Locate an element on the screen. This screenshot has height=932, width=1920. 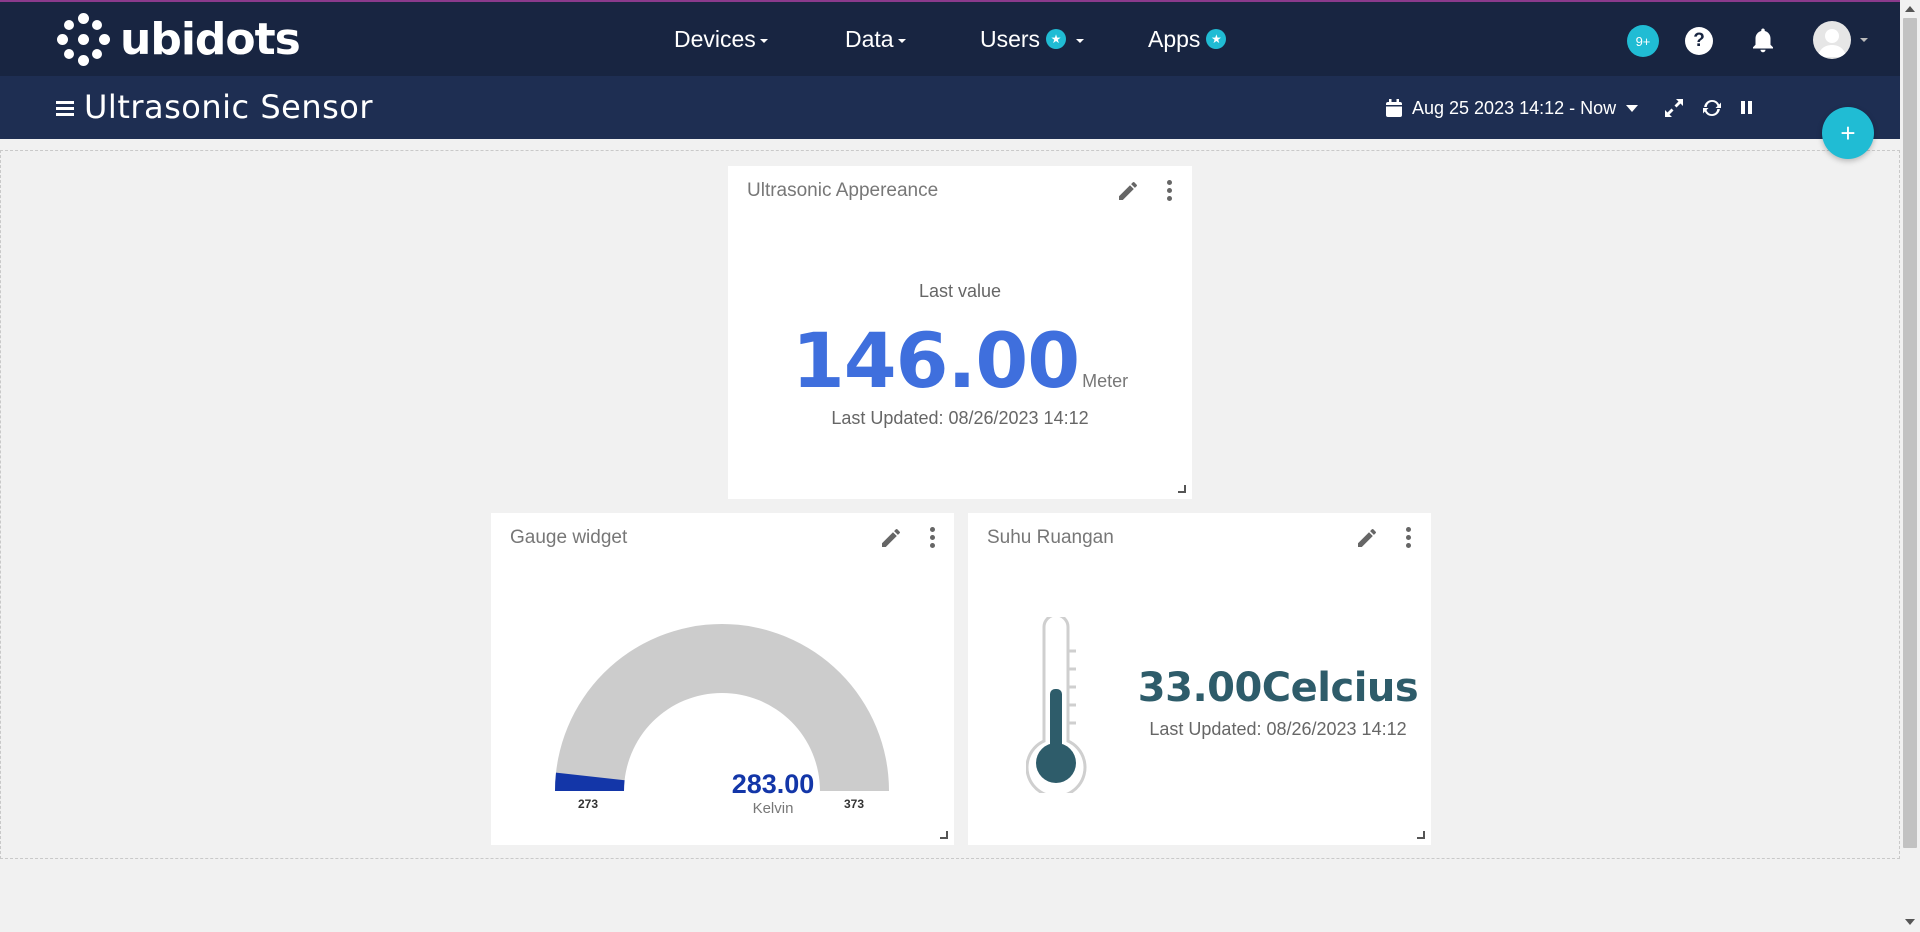
nav-data-label: Data is located at coordinates (869, 38).